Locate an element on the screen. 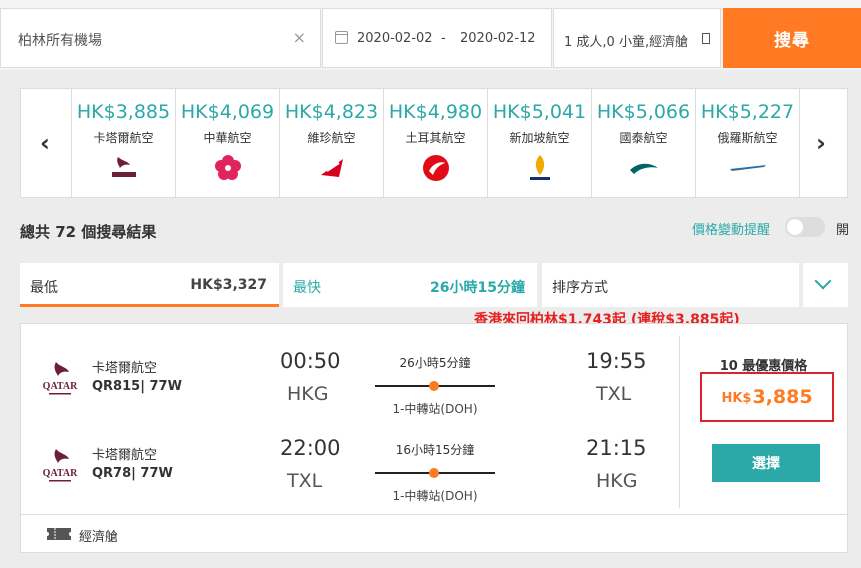 The width and height of the screenshot is (861, 568). arrival-airport: HKG is located at coordinates (617, 481).